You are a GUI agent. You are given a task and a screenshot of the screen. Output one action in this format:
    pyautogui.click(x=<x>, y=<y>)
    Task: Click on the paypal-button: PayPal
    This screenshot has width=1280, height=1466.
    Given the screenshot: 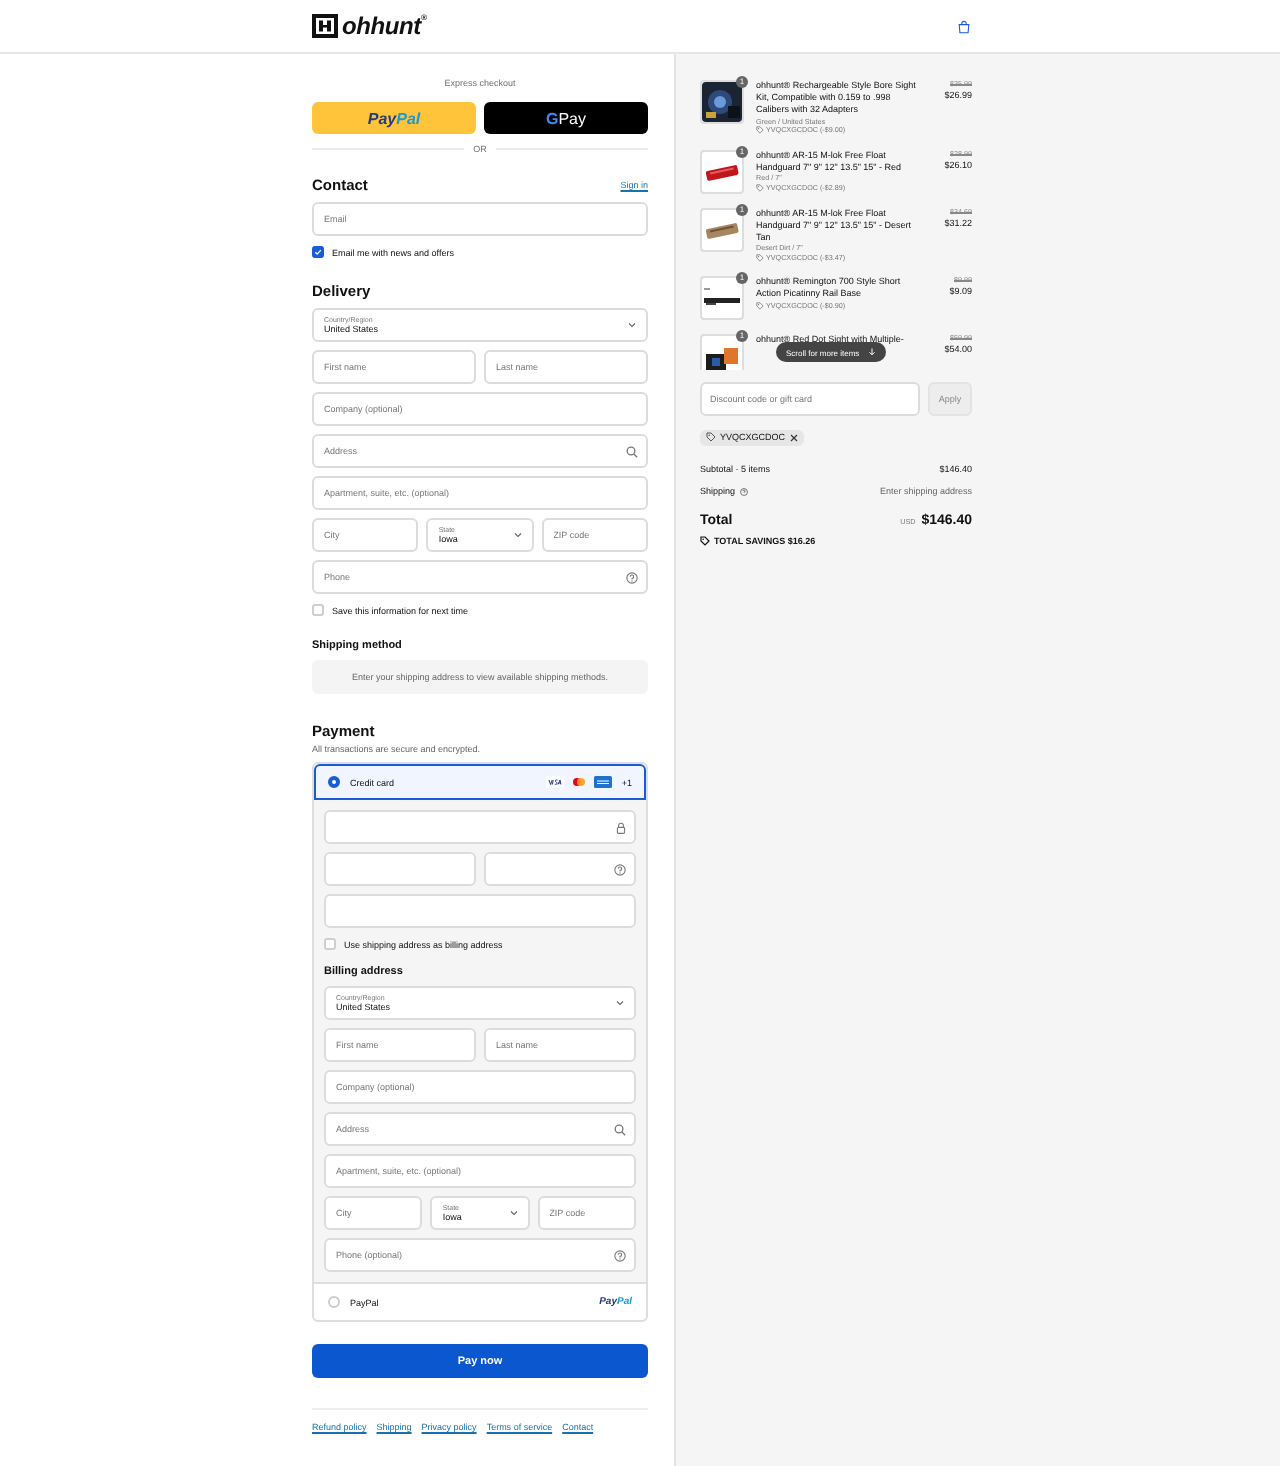 What is the action you would take?
    pyautogui.click(x=394, y=118)
    